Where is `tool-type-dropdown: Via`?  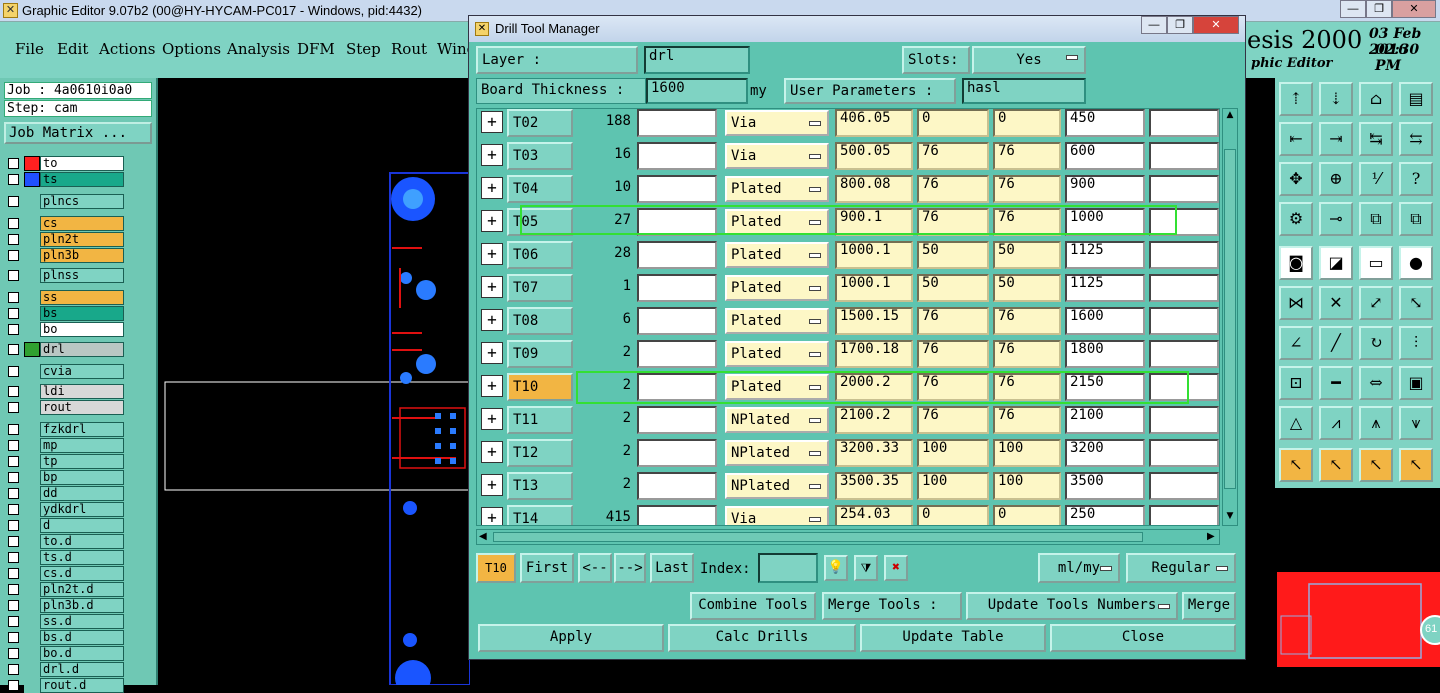 tool-type-dropdown: Via is located at coordinates (777, 156).